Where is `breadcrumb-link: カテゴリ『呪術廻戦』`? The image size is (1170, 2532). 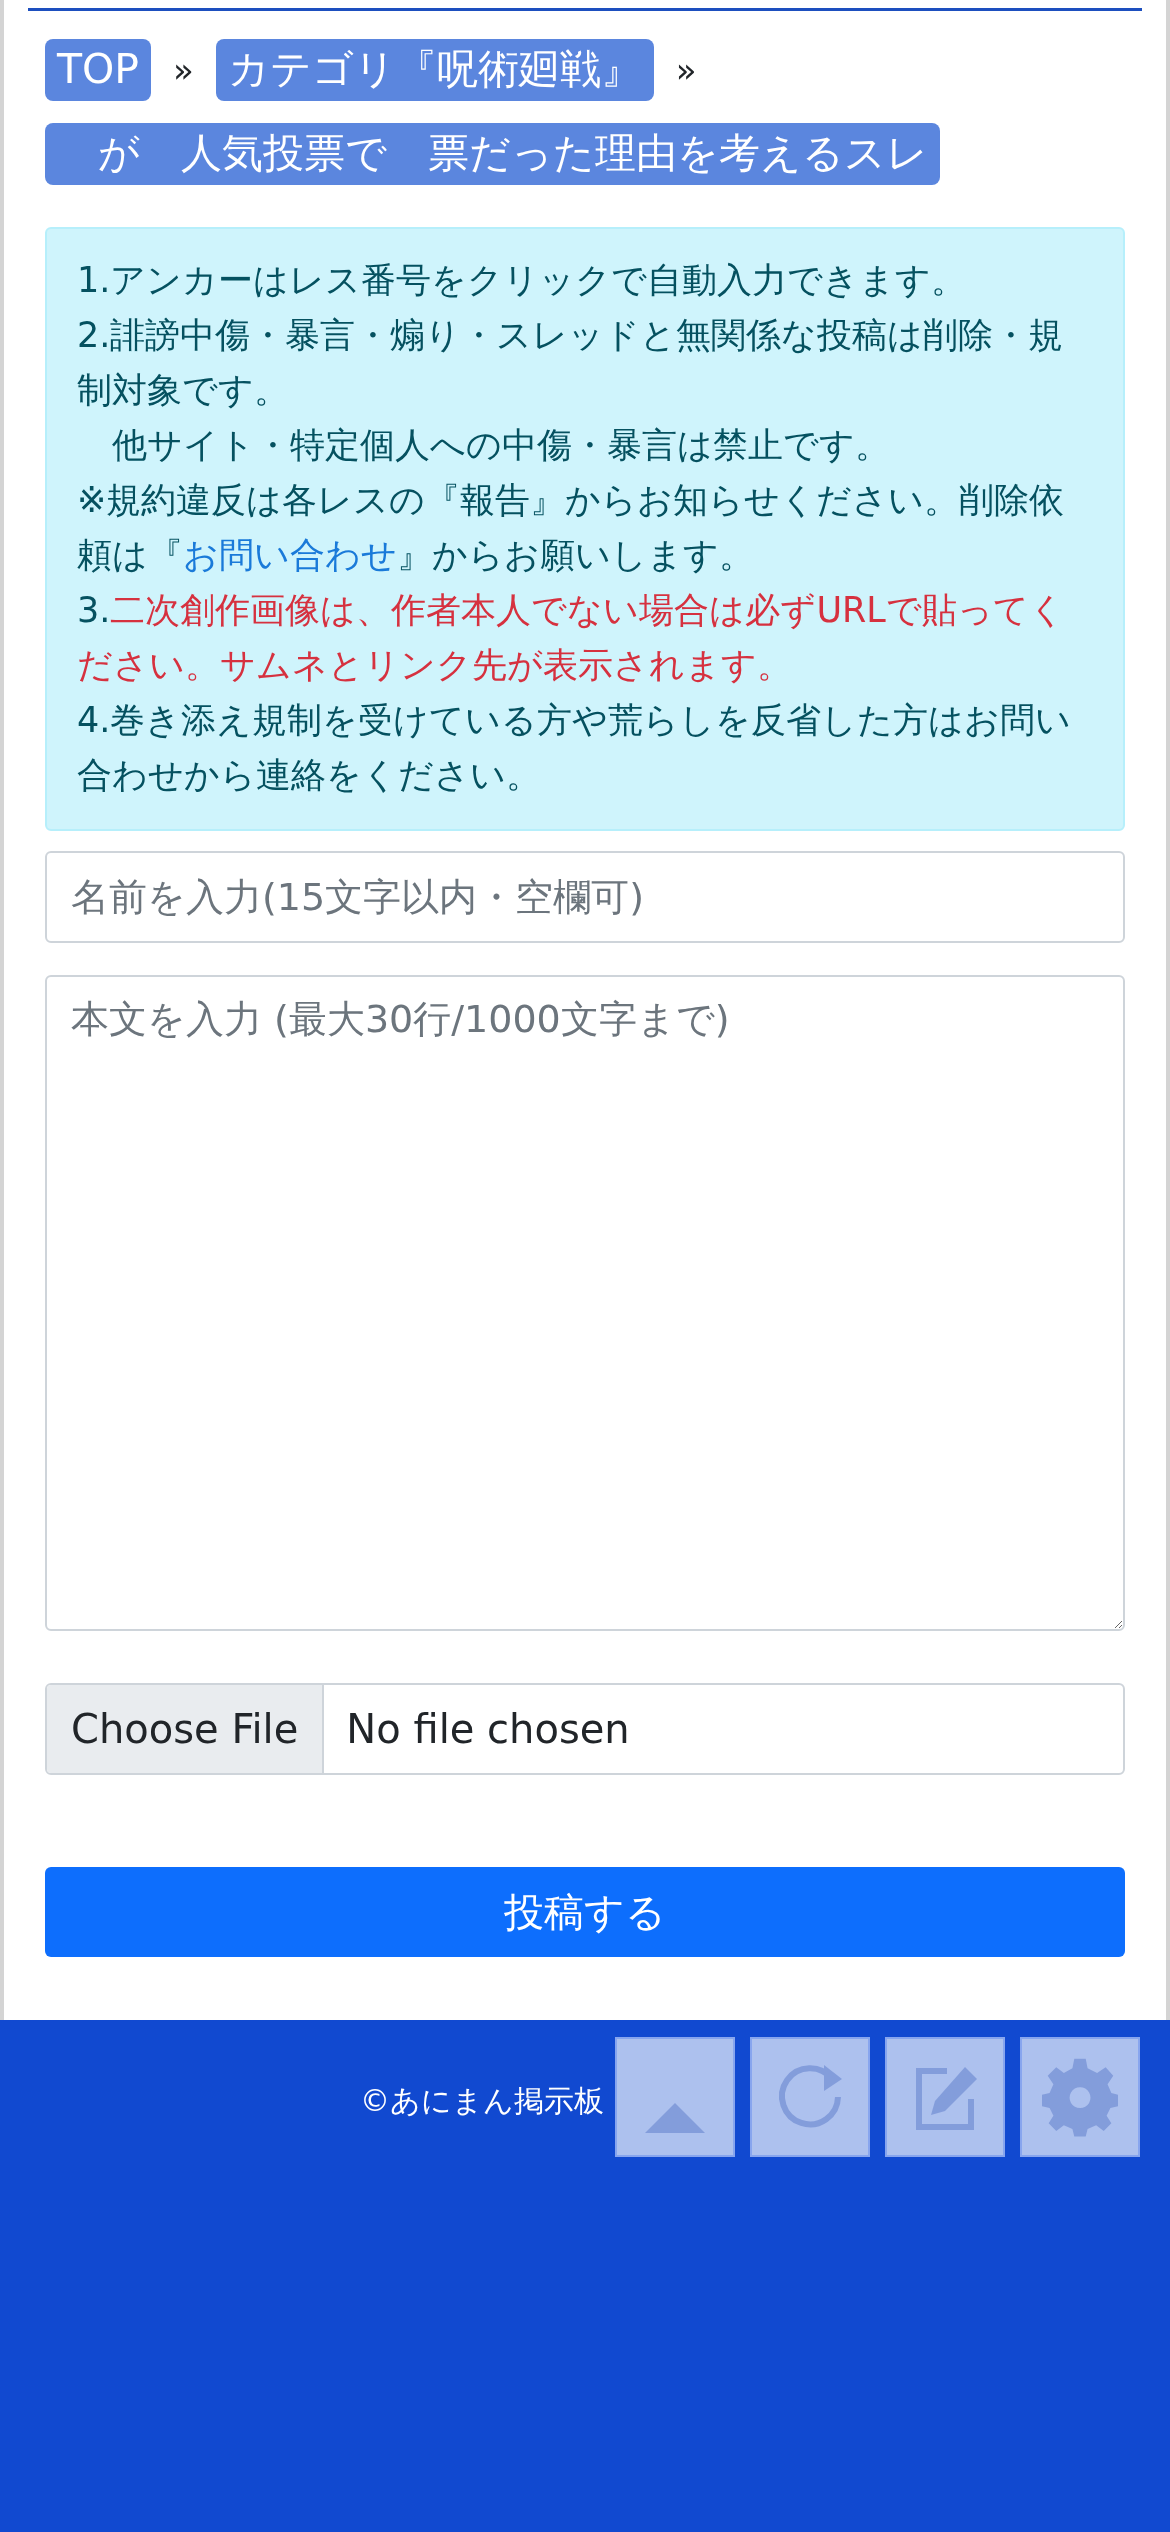
breadcrumb-link: カテゴリ『呪術廻戦』 is located at coordinates (434, 70).